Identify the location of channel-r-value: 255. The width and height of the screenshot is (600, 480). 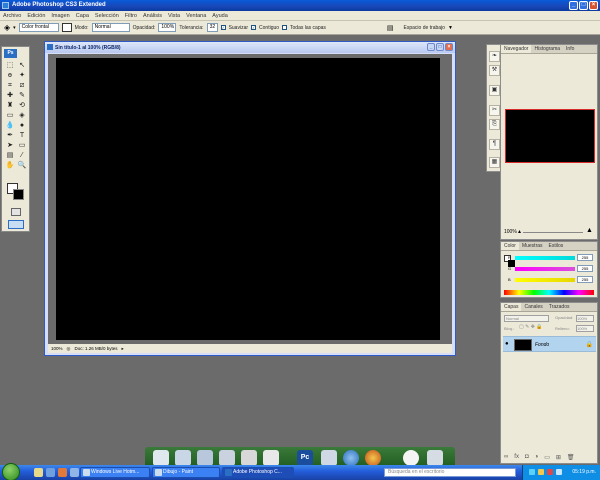
(585, 257).